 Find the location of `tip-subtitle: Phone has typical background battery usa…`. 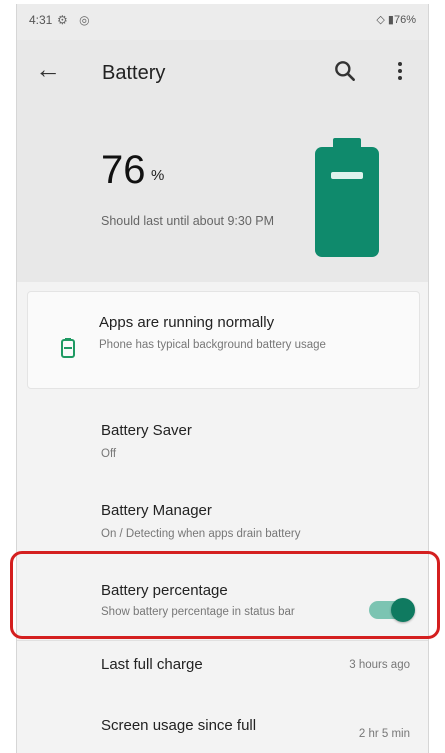

tip-subtitle: Phone has typical background battery usa… is located at coordinates (212, 345).